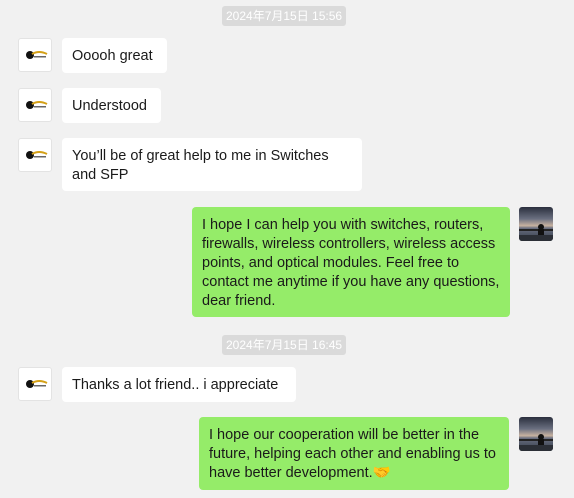 The height and width of the screenshot is (498, 574). What do you see at coordinates (114, 55) in the screenshot?
I see `message-bubble: Ooooh great` at bounding box center [114, 55].